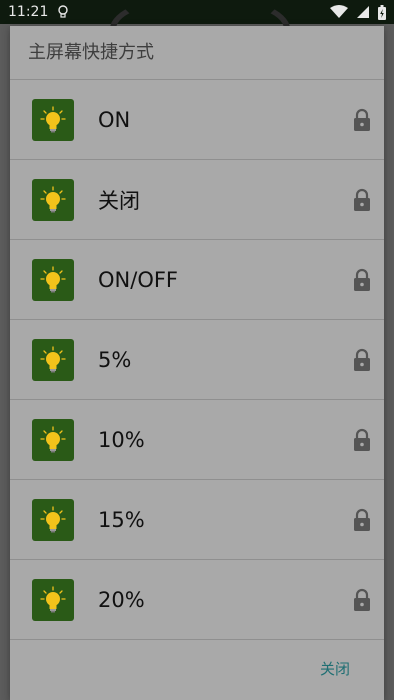  I want to click on lightbulb-outline-icon, so click(63, 12).